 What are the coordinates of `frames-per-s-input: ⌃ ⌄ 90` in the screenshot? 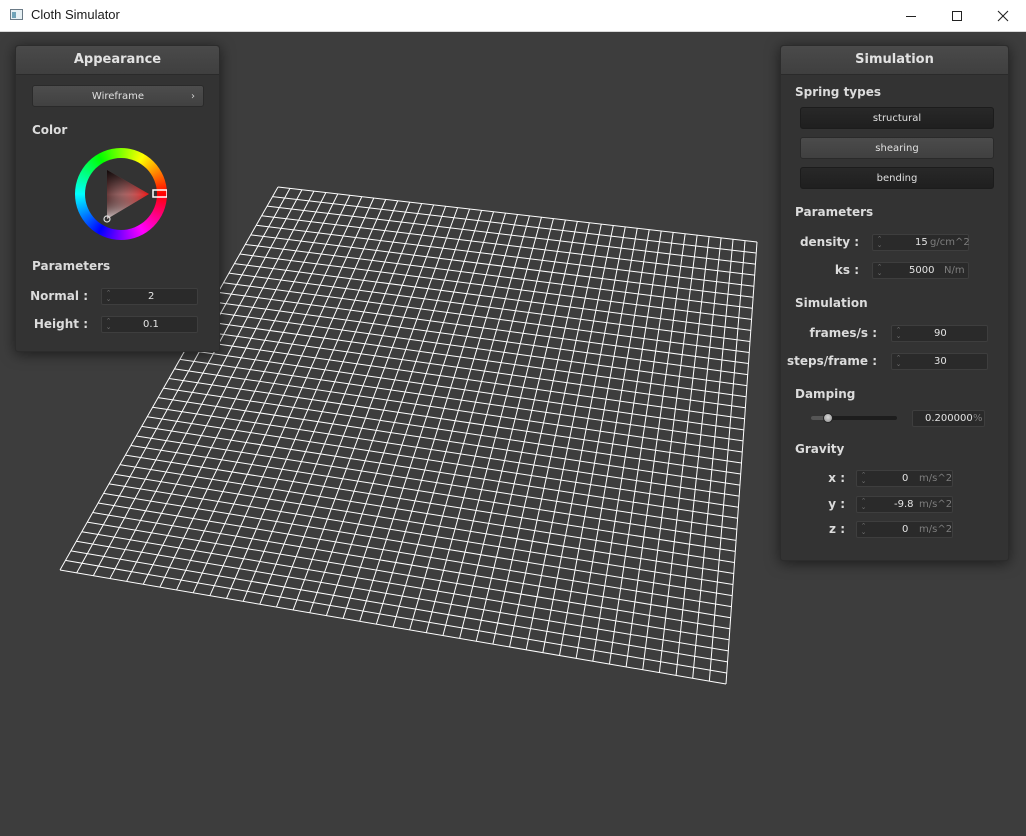 It's located at (939, 333).